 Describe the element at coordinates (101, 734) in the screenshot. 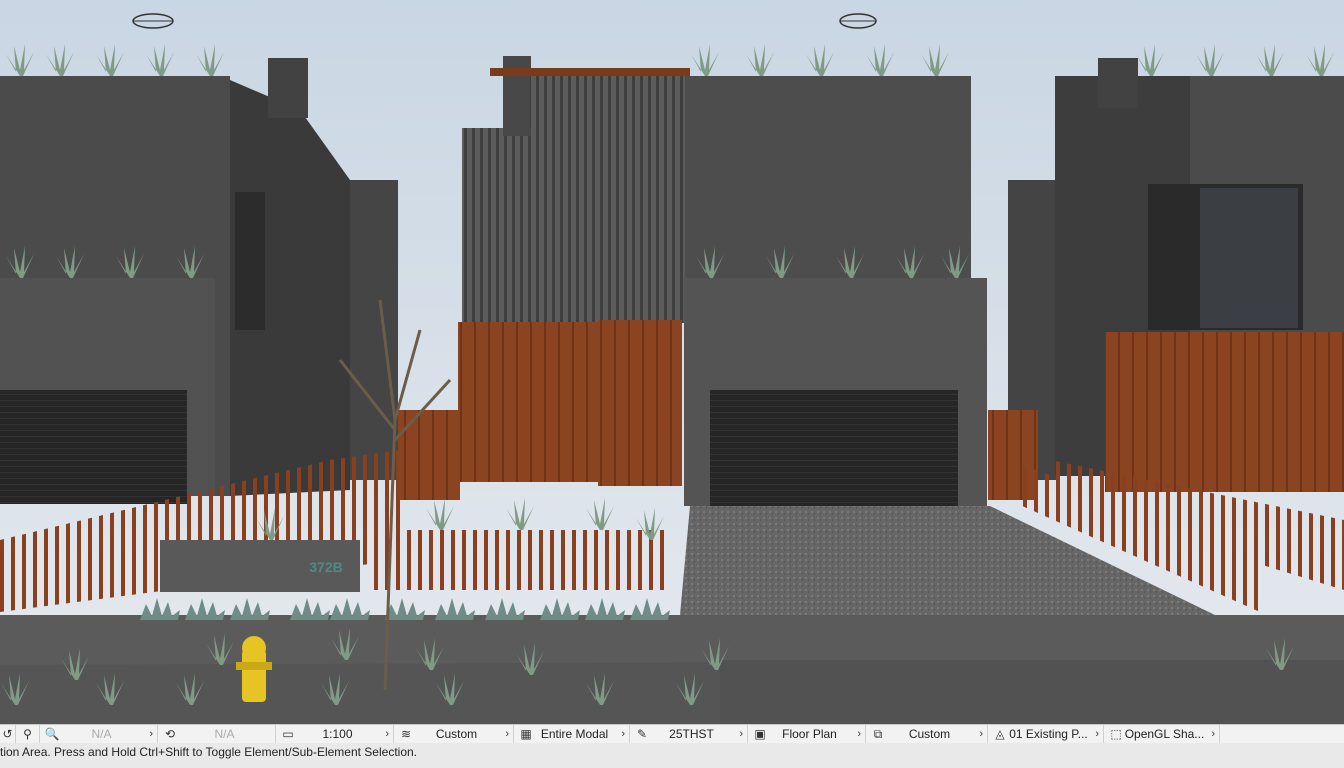

I see `zoom-value: N/A` at that location.